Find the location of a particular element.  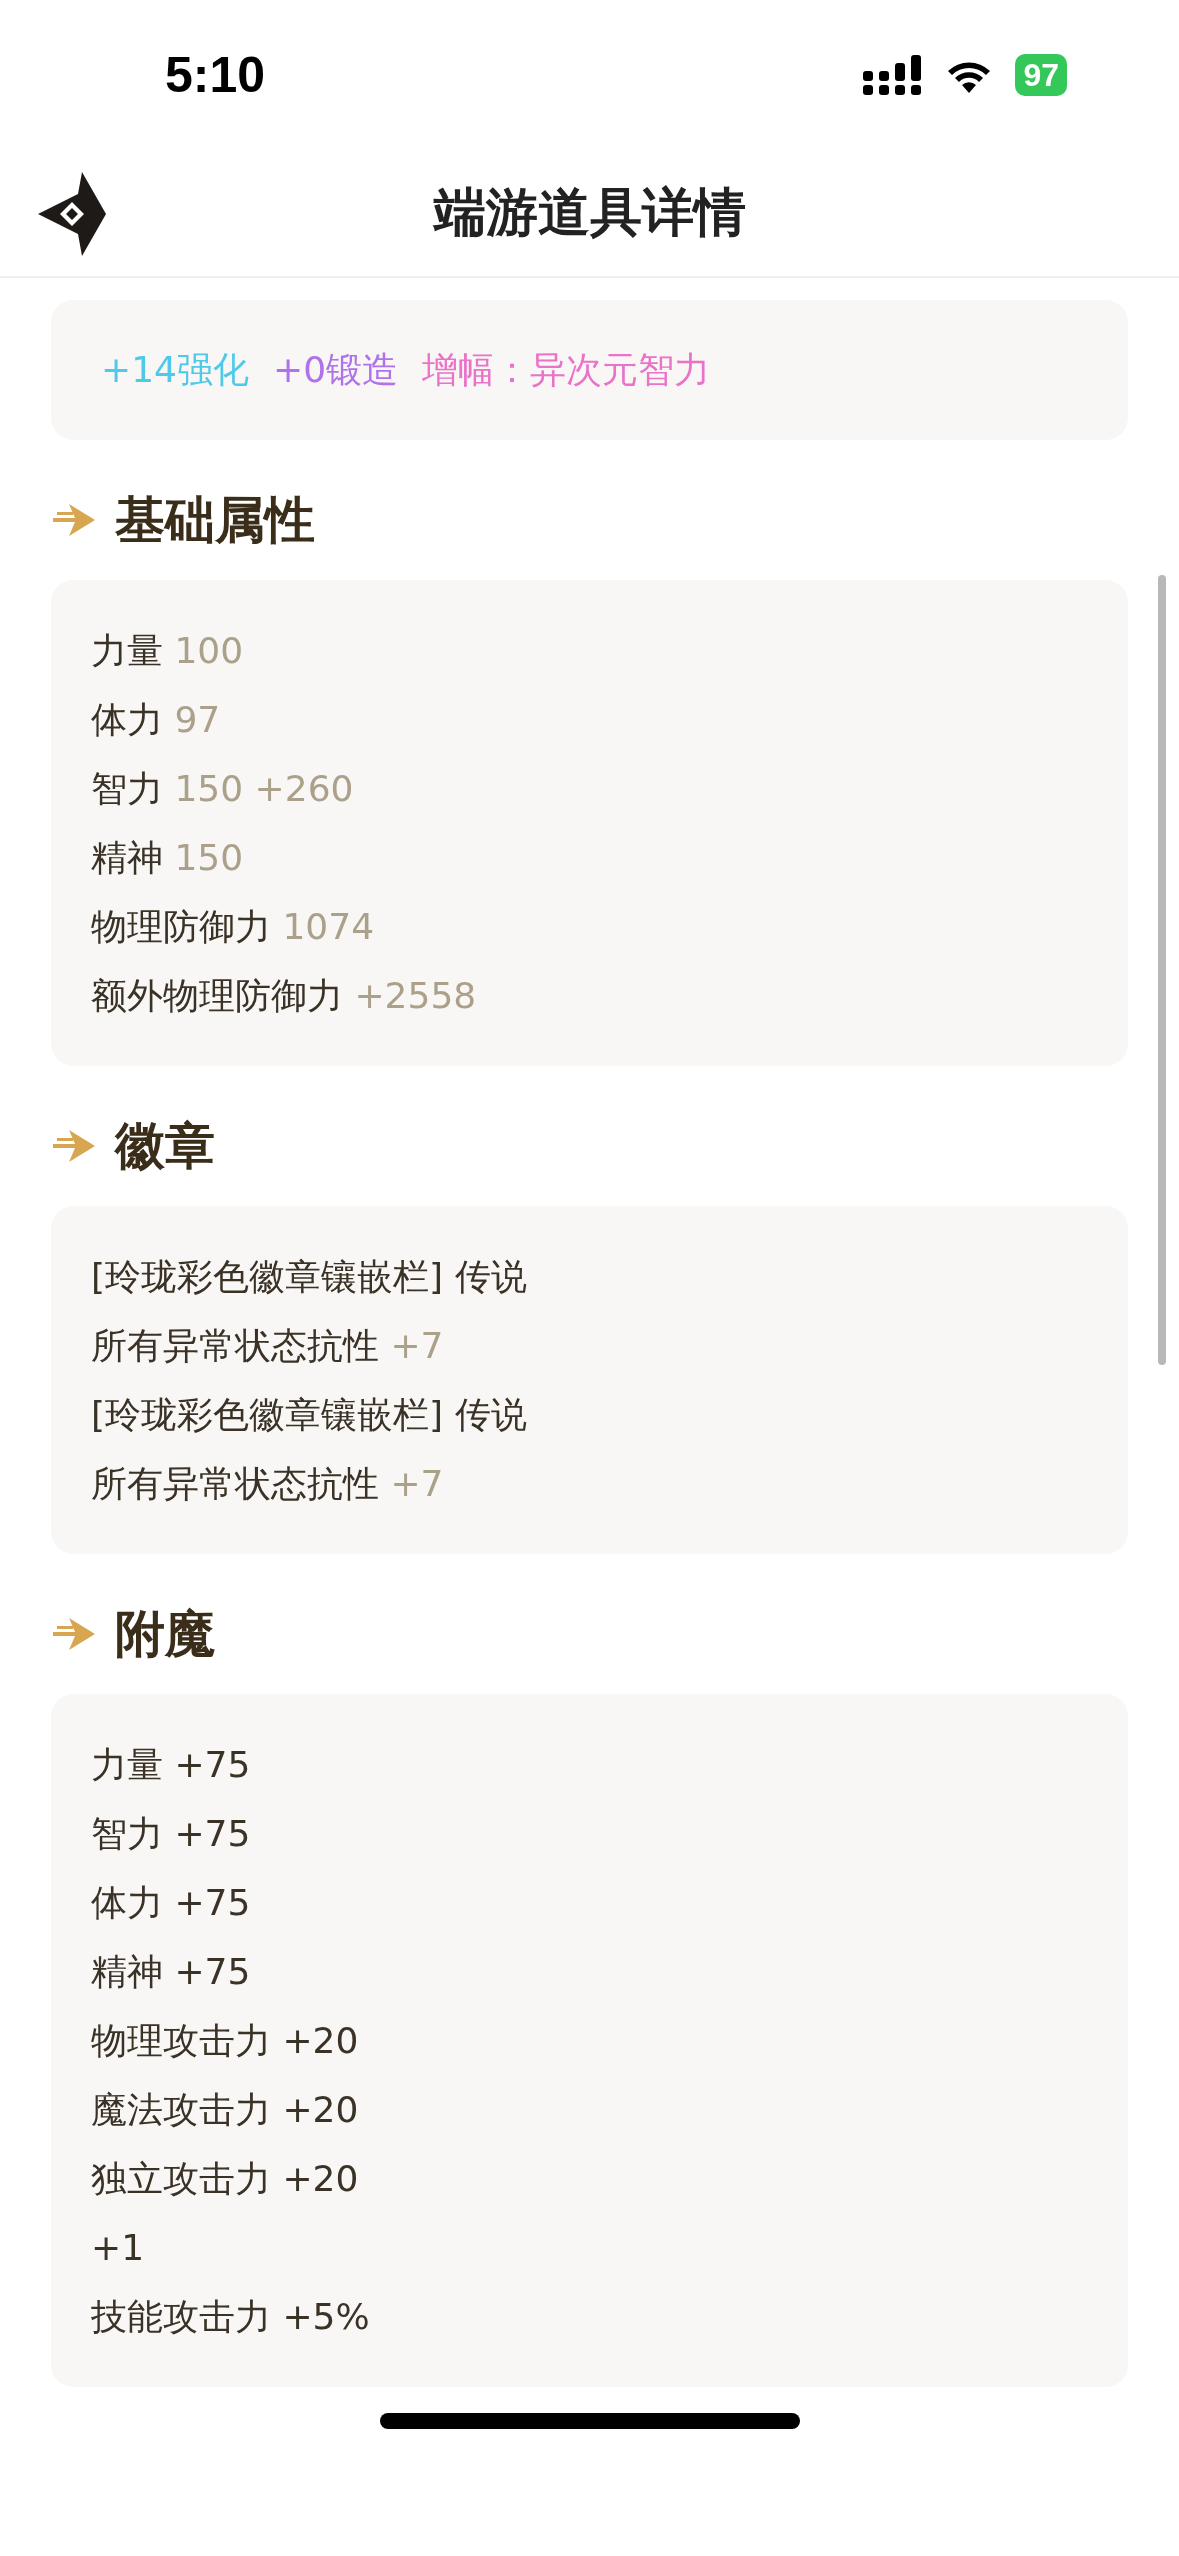

clock: 5:10 is located at coordinates (215, 75).